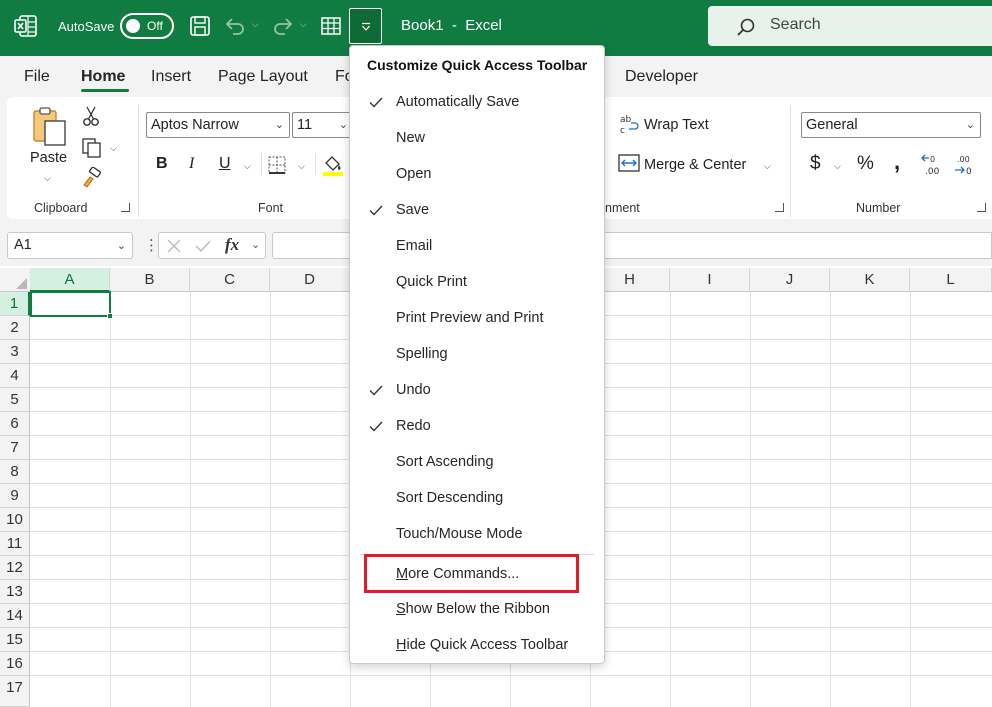 The height and width of the screenshot is (707, 992). What do you see at coordinates (15, 472) in the screenshot?
I see `row-header: 8` at bounding box center [15, 472].